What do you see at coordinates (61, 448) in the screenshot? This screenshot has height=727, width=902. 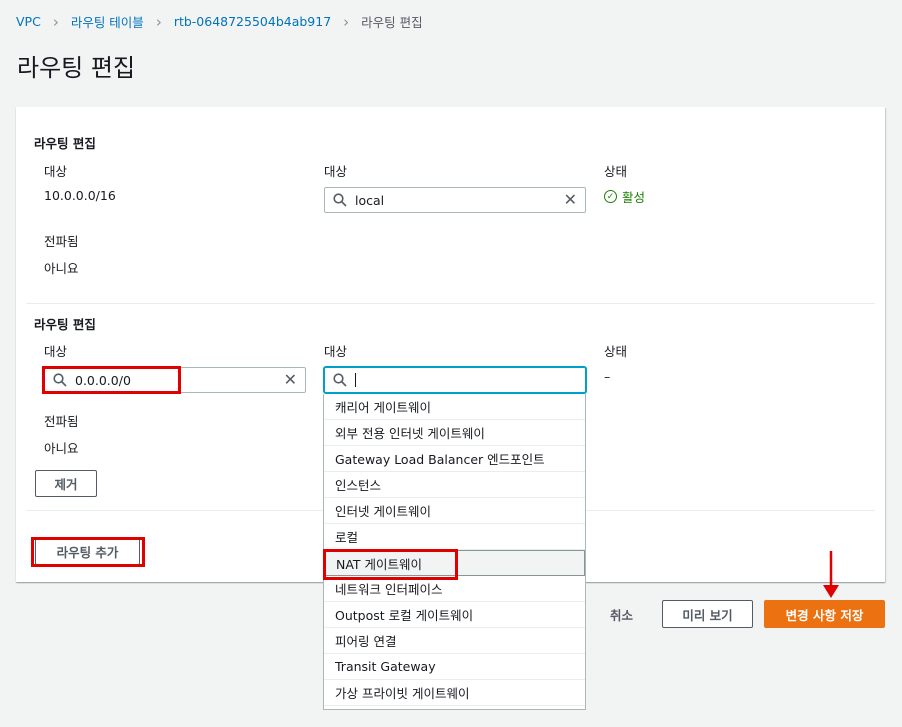 I see `route-2-propagated-value: 아니요` at bounding box center [61, 448].